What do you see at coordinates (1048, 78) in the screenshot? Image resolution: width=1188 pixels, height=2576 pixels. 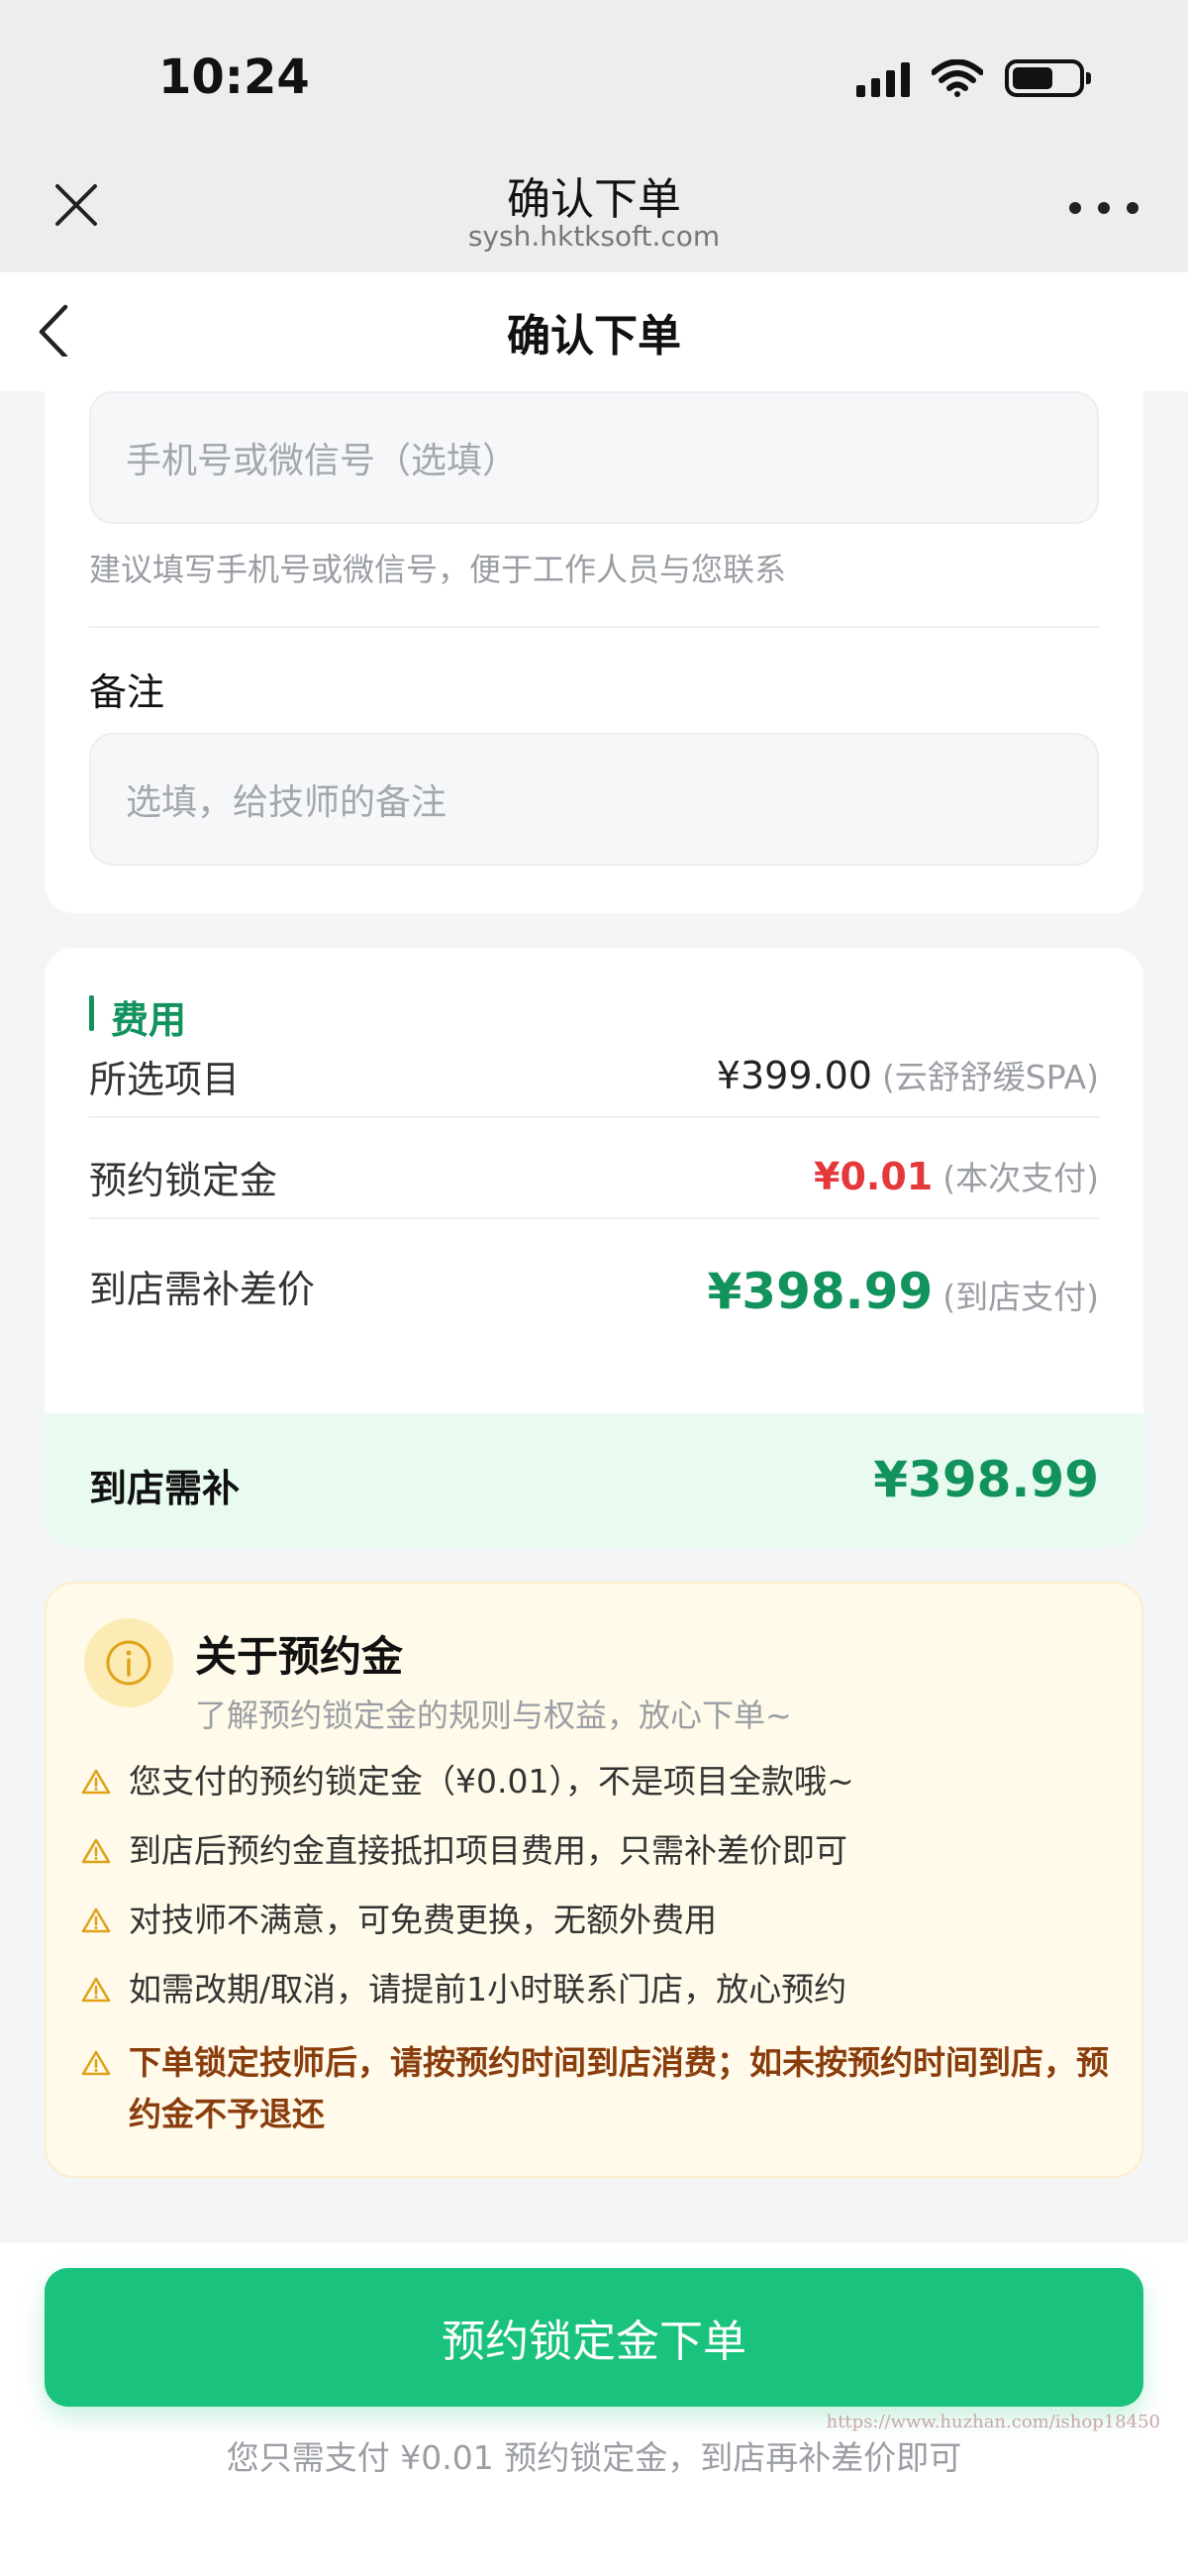 I see `battery-icon` at bounding box center [1048, 78].